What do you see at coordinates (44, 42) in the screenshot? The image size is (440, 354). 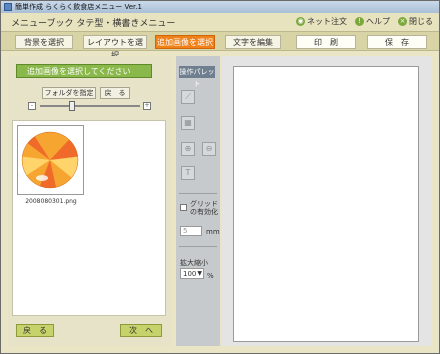 I see `step-background: 背景を選択` at bounding box center [44, 42].